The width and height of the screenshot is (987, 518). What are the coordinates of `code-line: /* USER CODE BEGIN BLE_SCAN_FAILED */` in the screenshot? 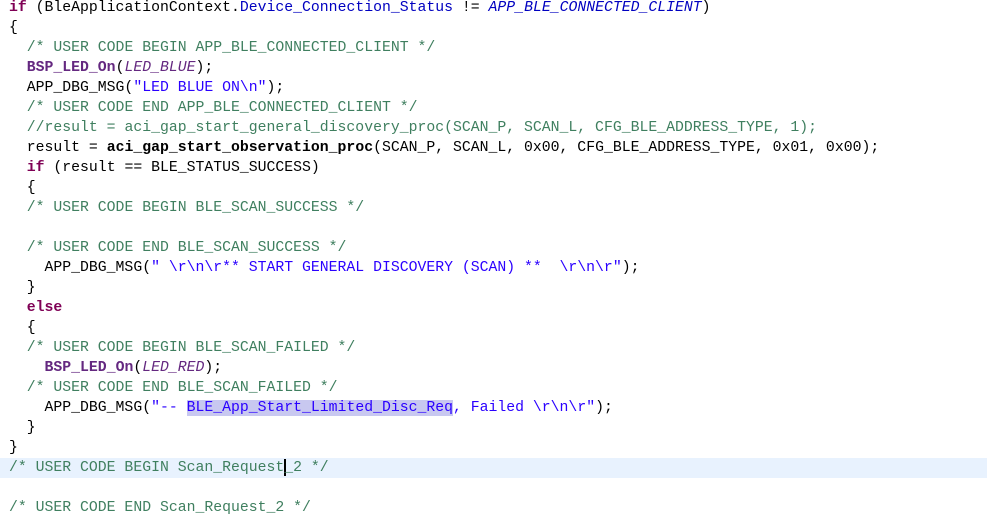 It's located at (493, 348).